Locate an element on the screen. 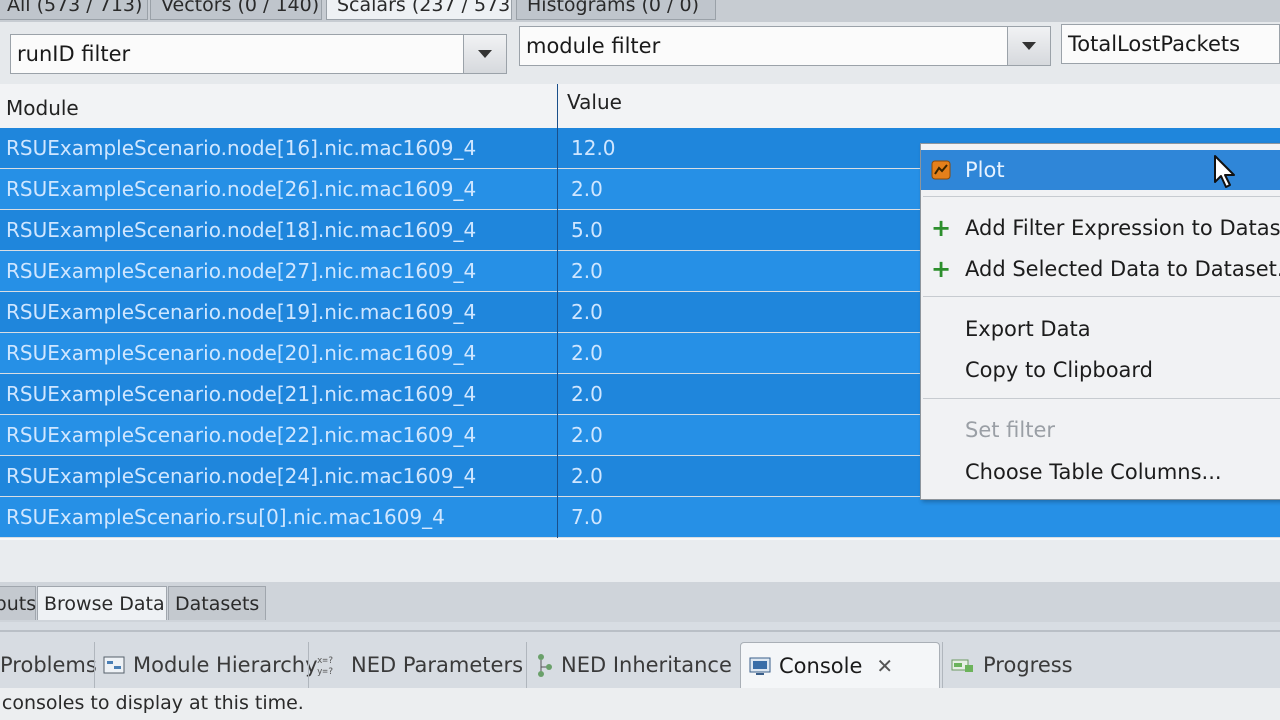 The image size is (1280, 720). ned-parameters-icon: x=? y=? is located at coordinates (325, 666).